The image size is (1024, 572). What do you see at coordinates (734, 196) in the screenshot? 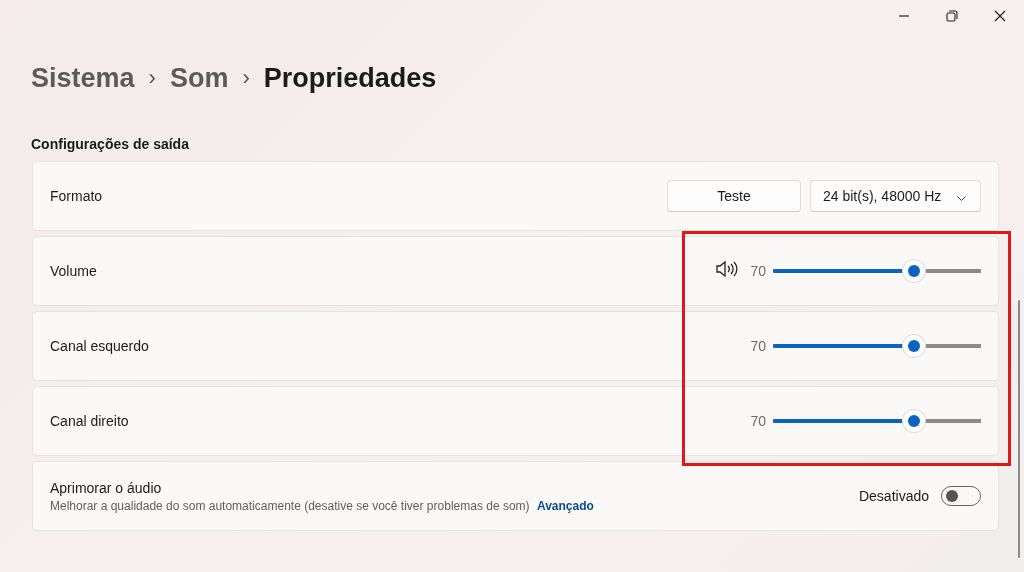
I see `test-button: Teste` at bounding box center [734, 196].